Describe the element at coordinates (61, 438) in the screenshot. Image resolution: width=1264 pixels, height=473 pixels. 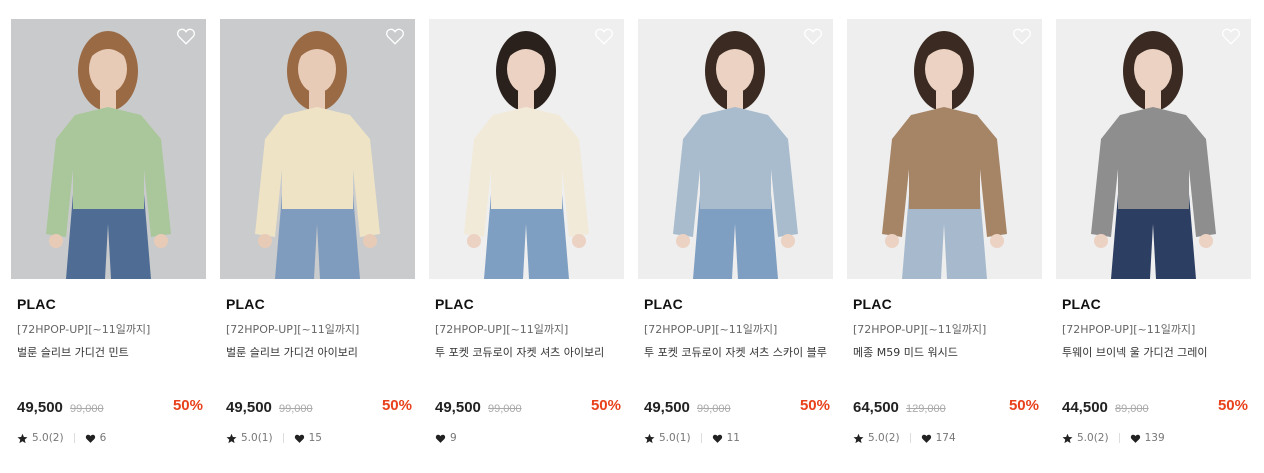
I see `meta-row: 5.0(2) 6` at that location.